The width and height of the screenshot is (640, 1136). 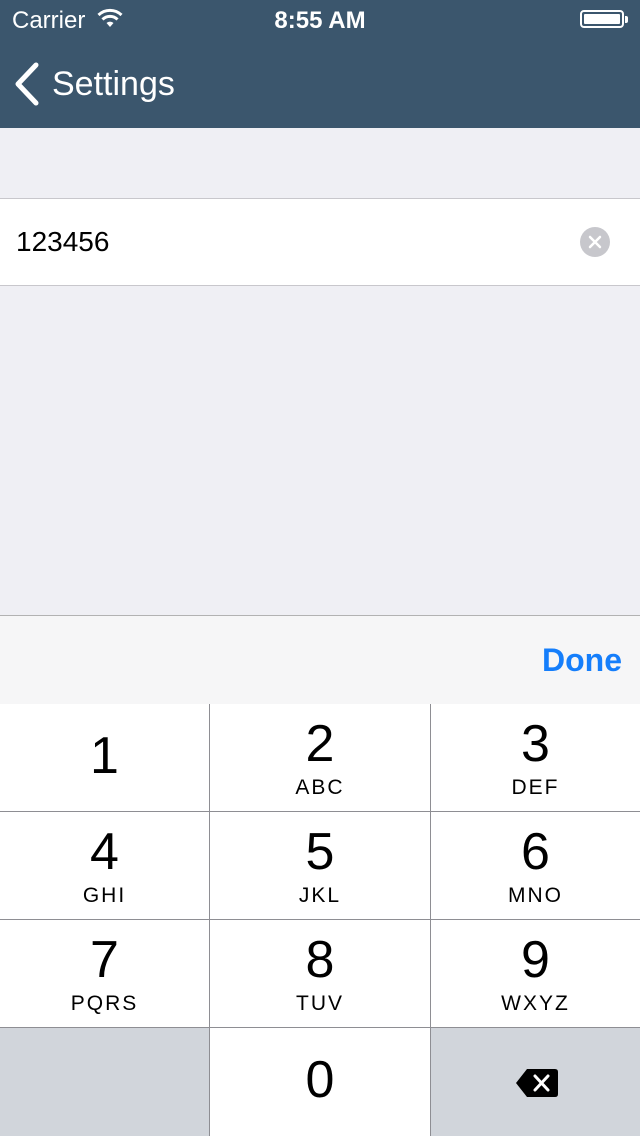 I want to click on key-letters: GHI, so click(x=104, y=895).